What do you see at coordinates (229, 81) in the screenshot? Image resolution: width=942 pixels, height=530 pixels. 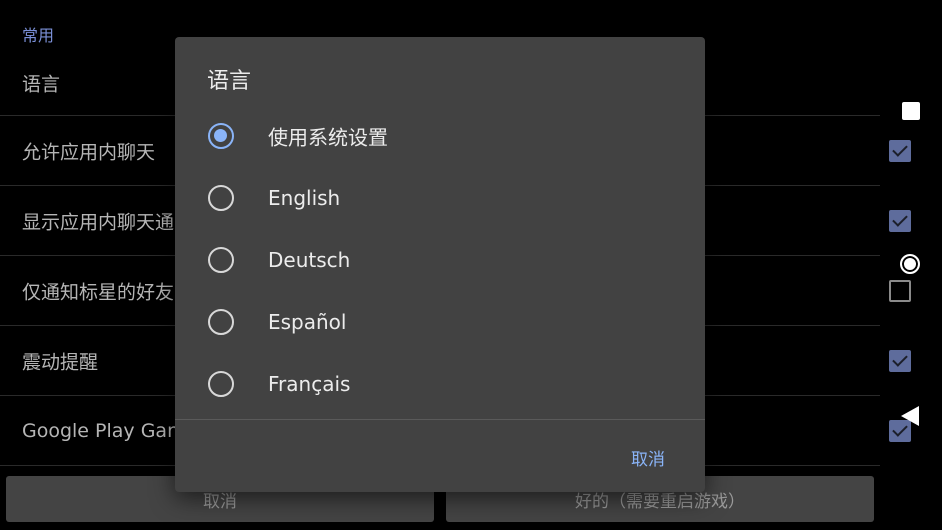 I see `dialog-title: 语言` at bounding box center [229, 81].